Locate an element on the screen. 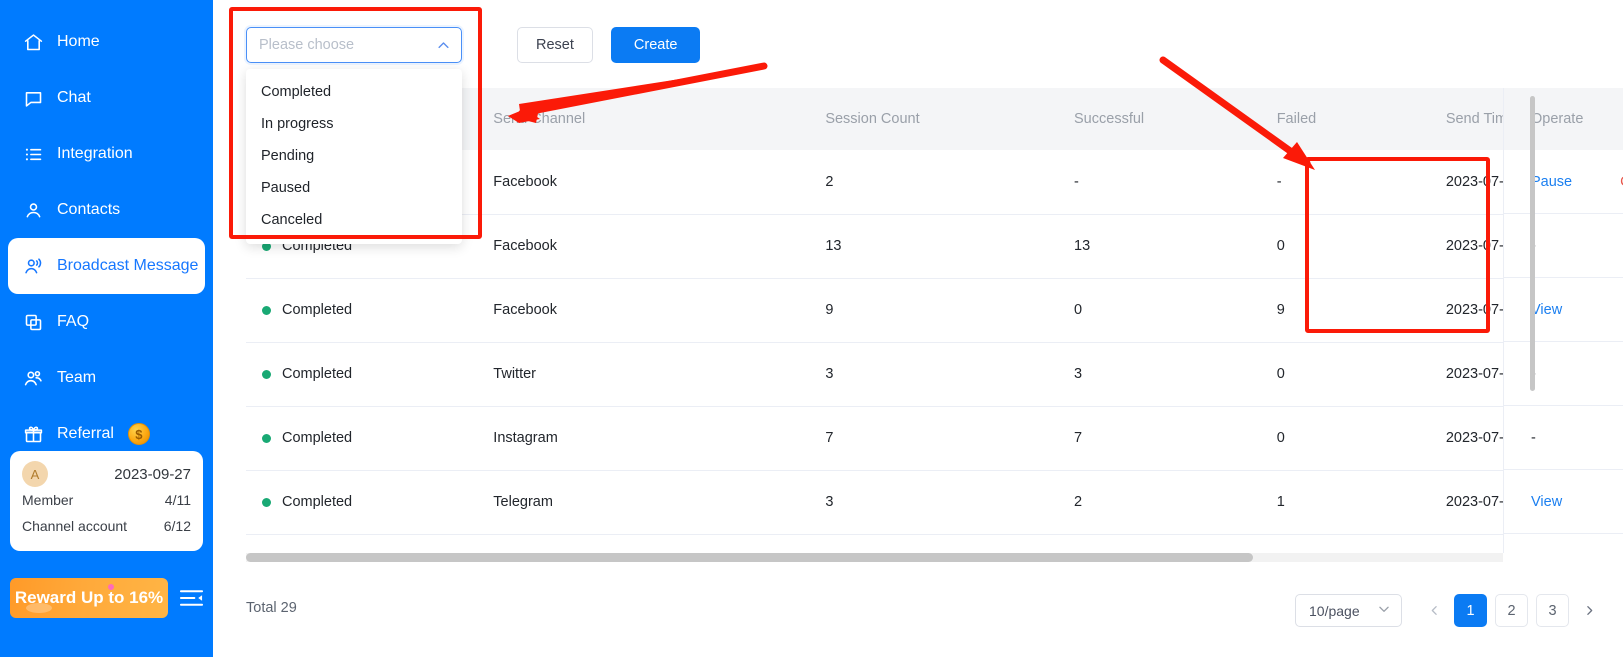 This screenshot has width=1623, height=657. cell-channel: Instagram is located at coordinates (643, 438).